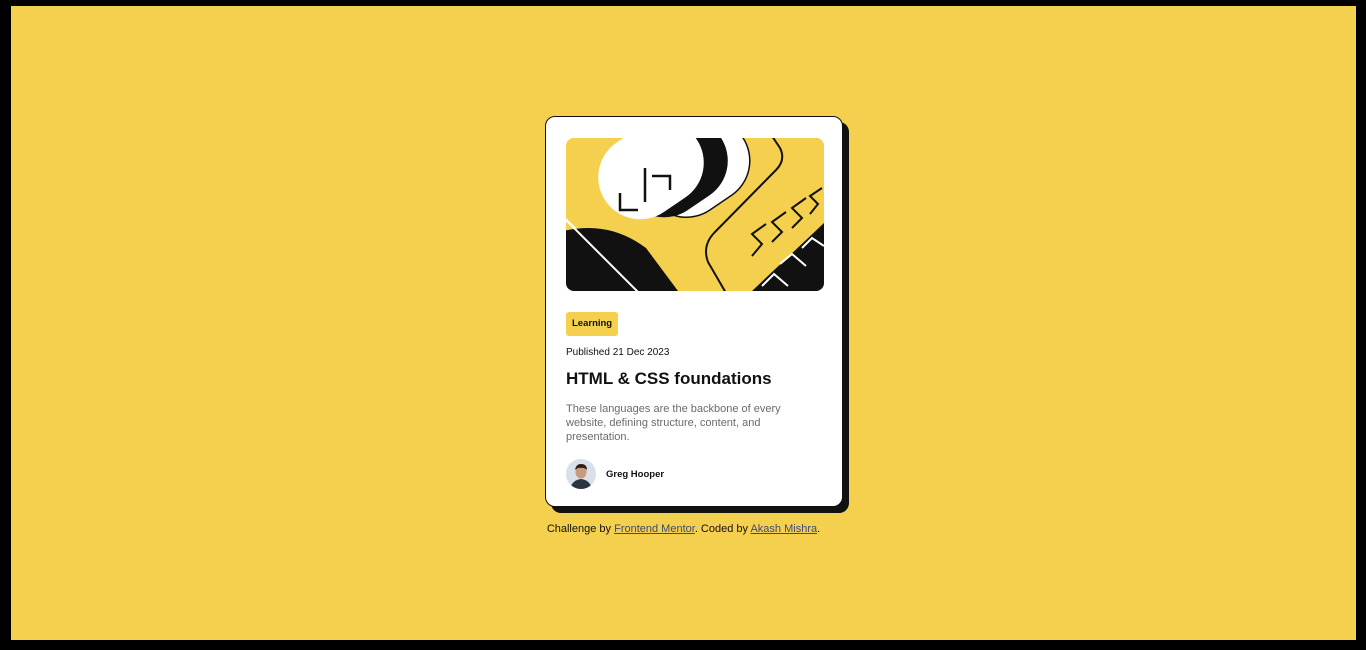  What do you see at coordinates (722, 529) in the screenshot?
I see `attribution-middle: . Coded by` at bounding box center [722, 529].